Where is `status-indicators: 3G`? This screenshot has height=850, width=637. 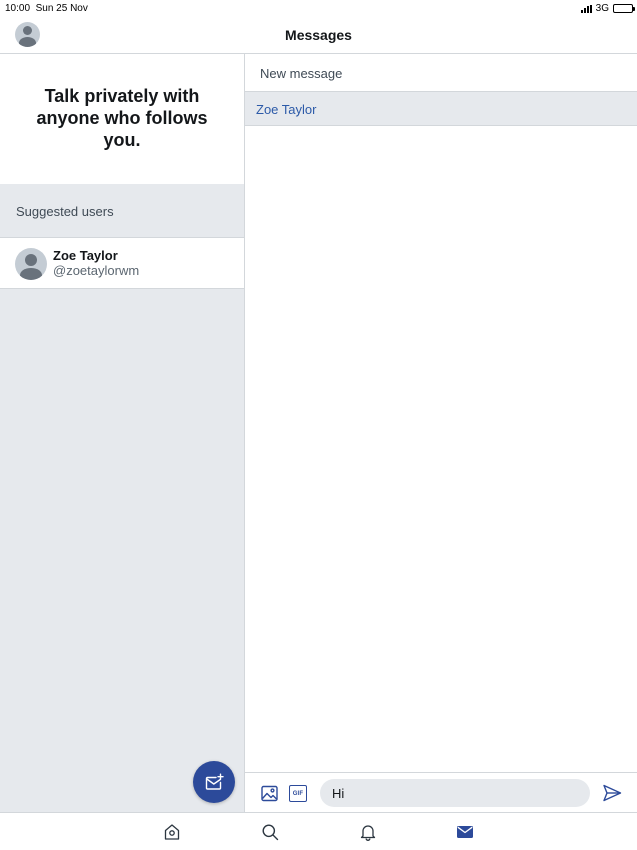
status-indicators: 3G is located at coordinates (607, 8).